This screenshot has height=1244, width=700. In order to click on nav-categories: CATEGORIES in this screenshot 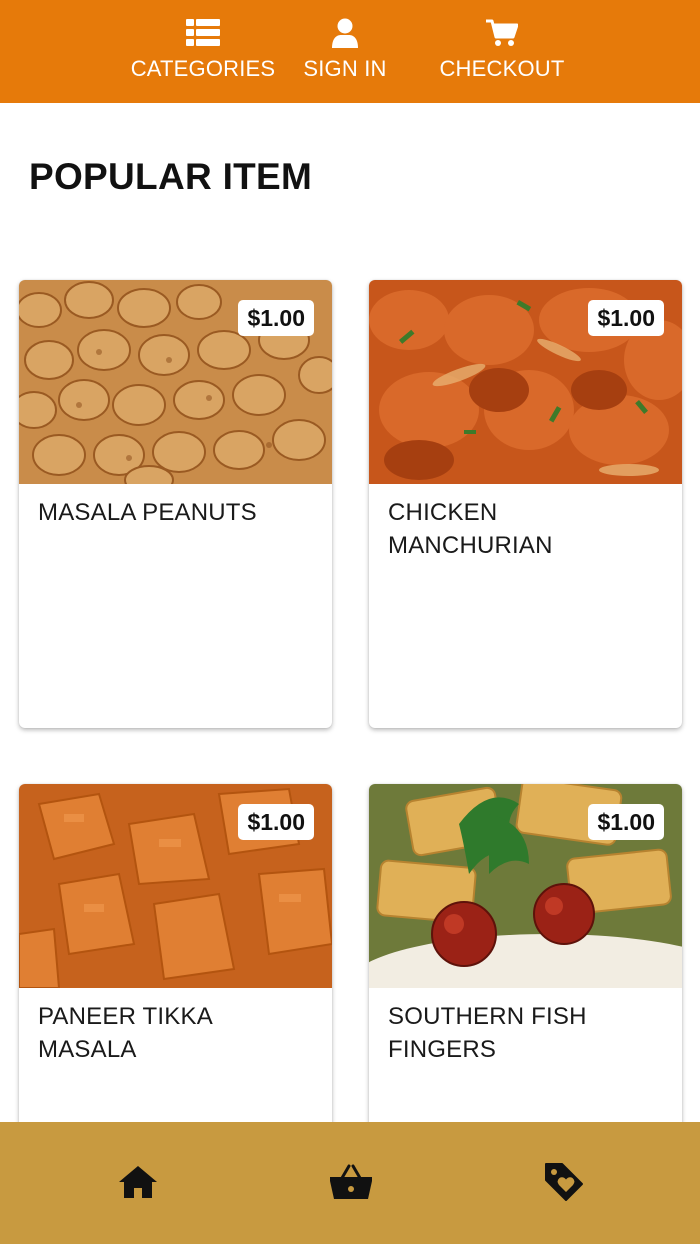, I will do `click(203, 49)`.